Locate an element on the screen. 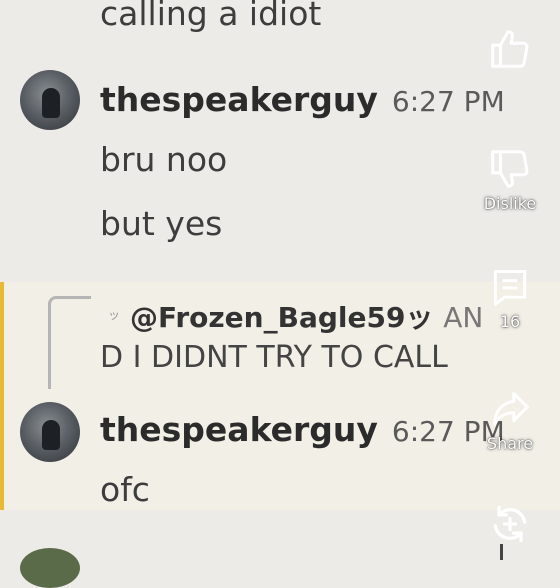 The image size is (560, 588). thumbs-down-icon is located at coordinates (510, 169).